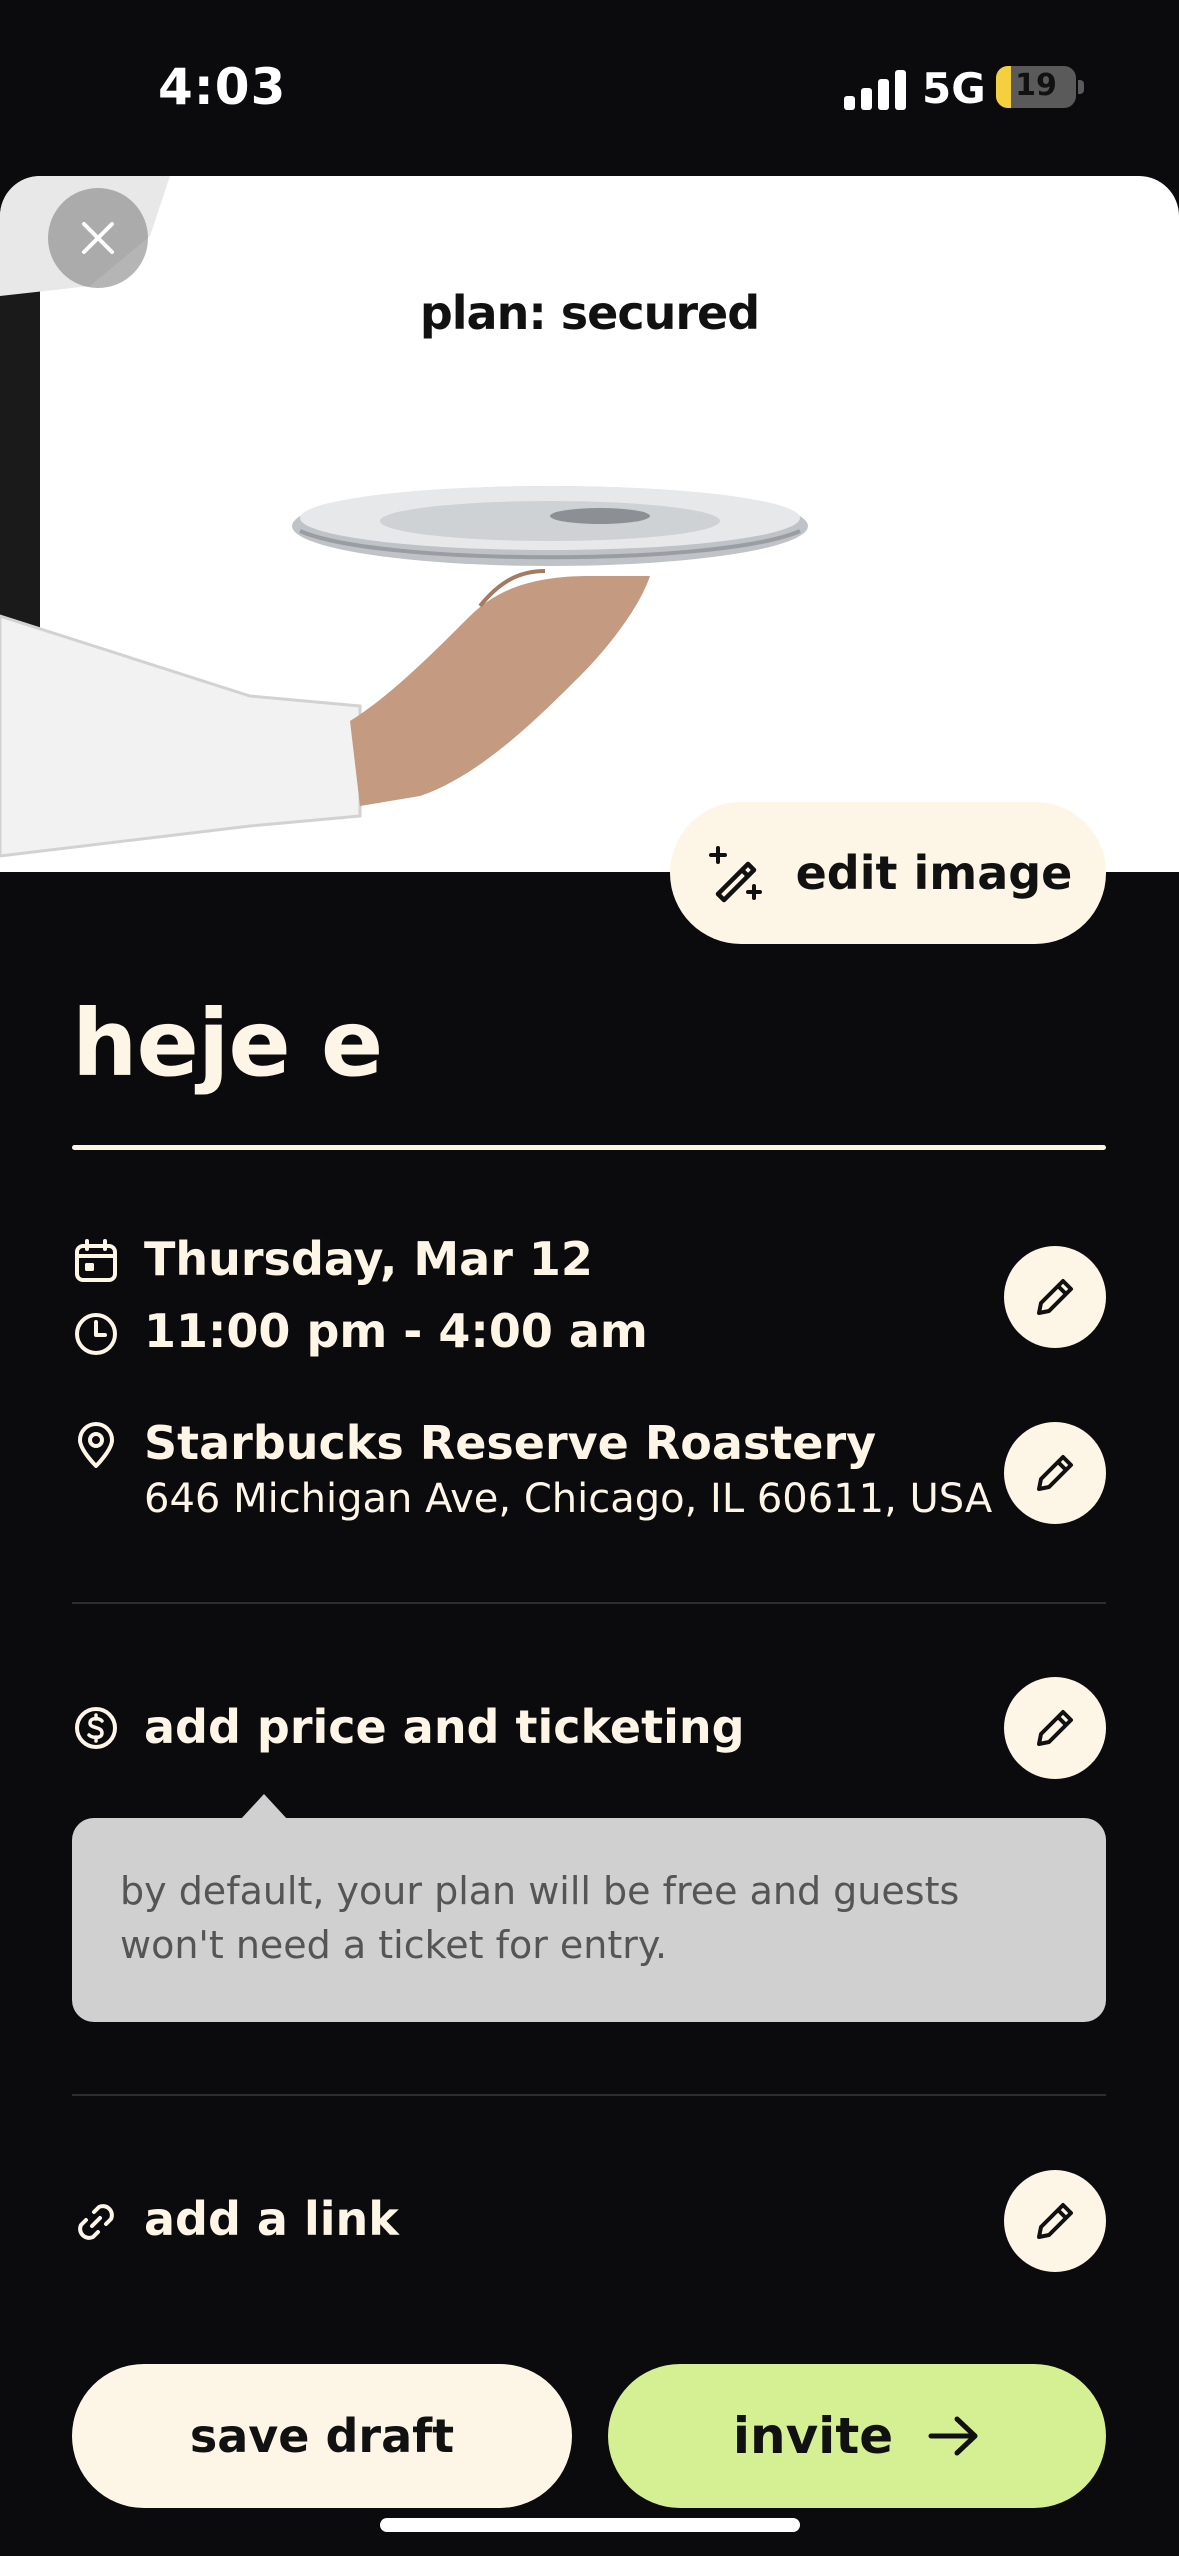 This screenshot has width=1179, height=2556. Describe the element at coordinates (396, 1331) in the screenshot. I see `event-time: 11:00 pm - 4:00 am` at that location.